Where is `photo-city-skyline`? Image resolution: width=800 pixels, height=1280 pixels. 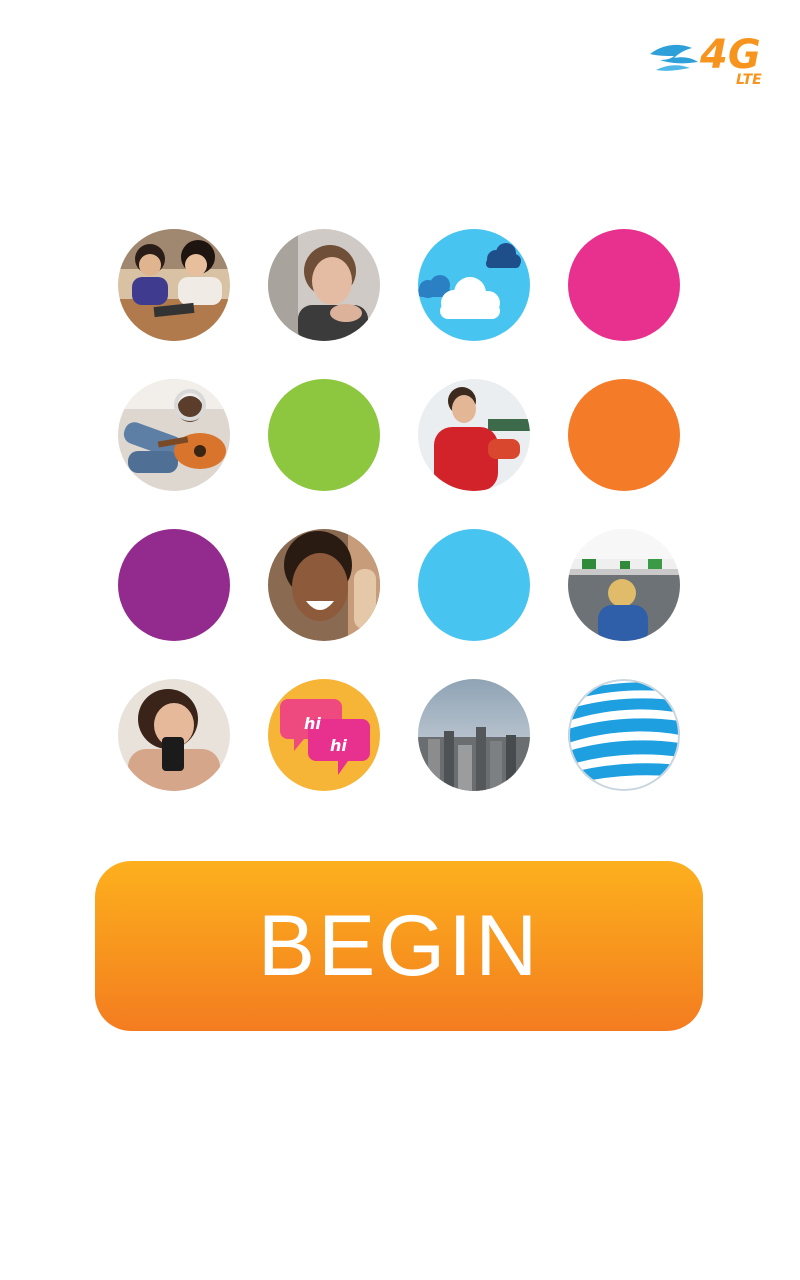
photo-city-skyline is located at coordinates (474, 735).